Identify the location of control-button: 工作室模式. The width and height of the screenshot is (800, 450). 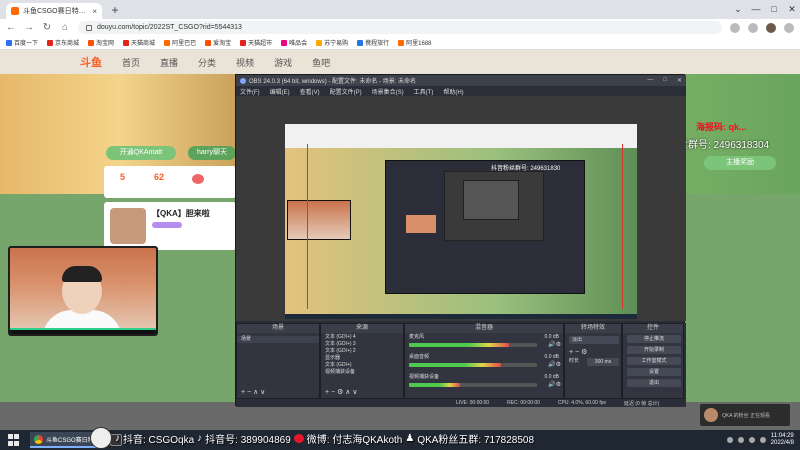
(654, 361).